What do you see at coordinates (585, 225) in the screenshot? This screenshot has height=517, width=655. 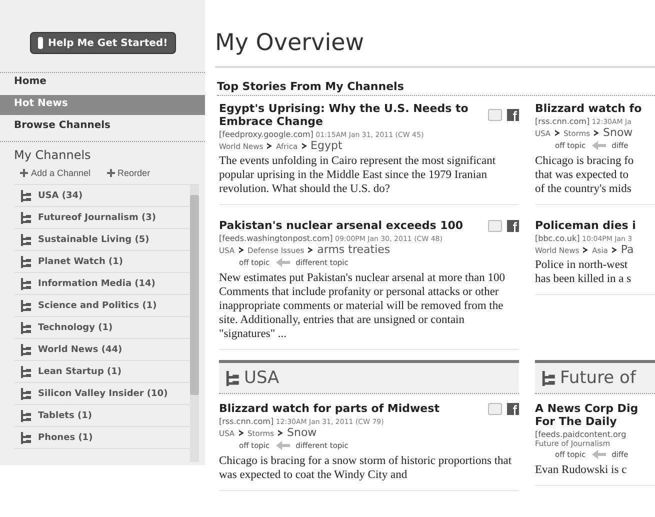 I see `story-title: Policeman dies i` at bounding box center [585, 225].